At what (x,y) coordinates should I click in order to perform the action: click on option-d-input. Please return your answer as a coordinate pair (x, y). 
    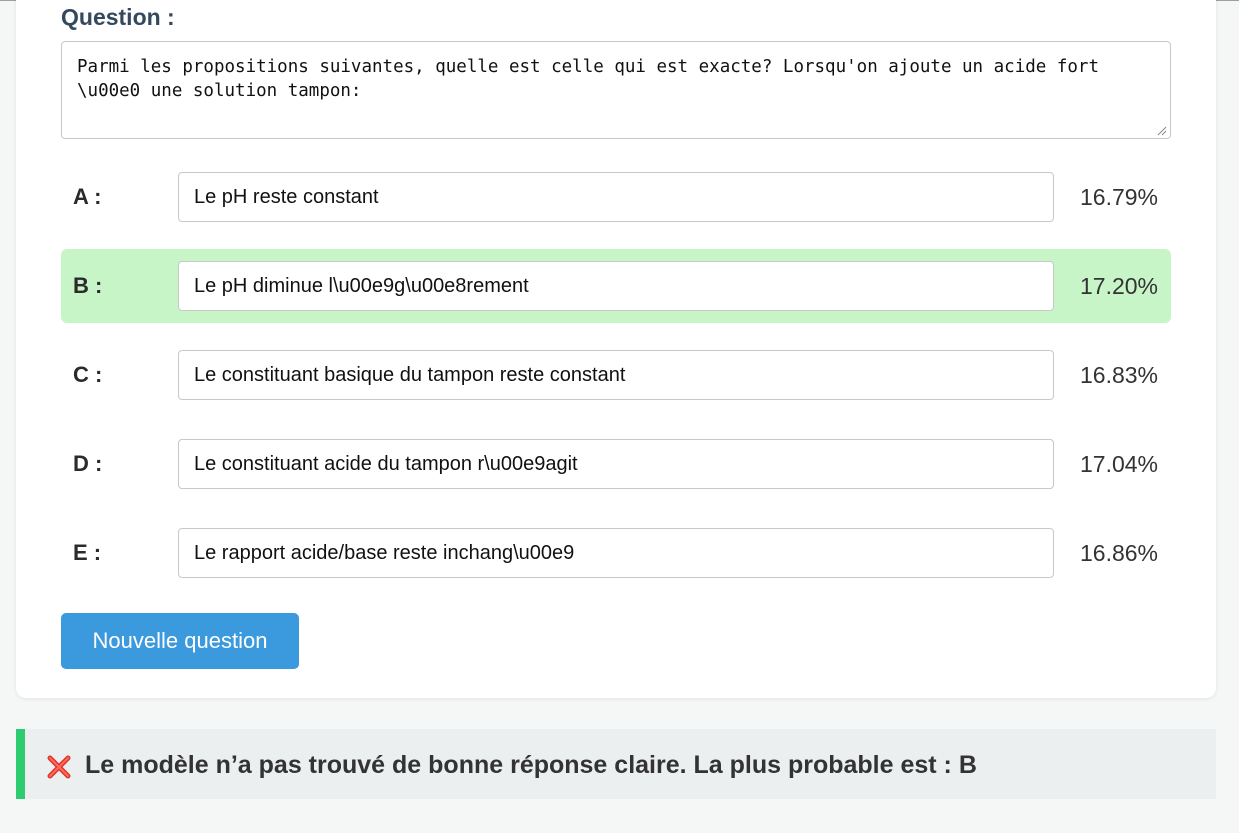
    Looking at the image, I should click on (616, 464).